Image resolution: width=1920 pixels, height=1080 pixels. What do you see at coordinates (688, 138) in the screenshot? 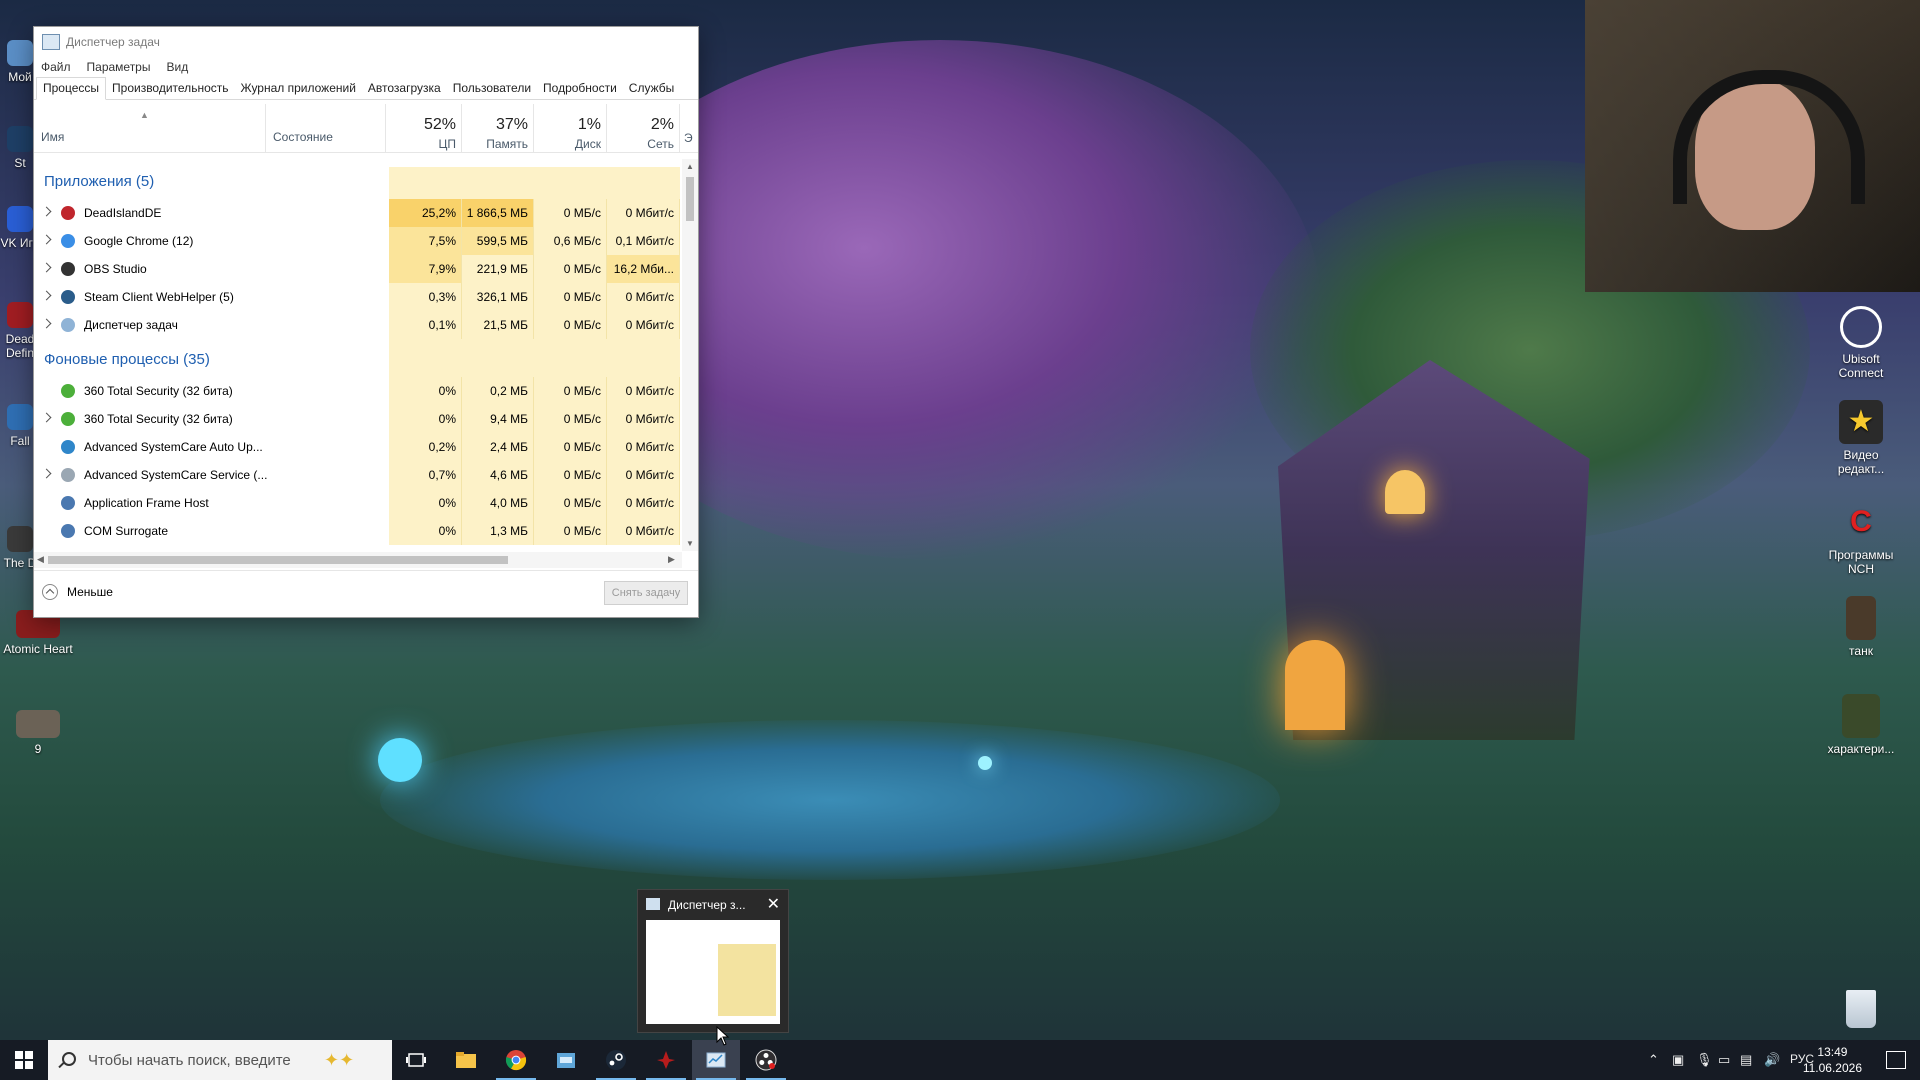
I see `column-extra: Э` at bounding box center [688, 138].